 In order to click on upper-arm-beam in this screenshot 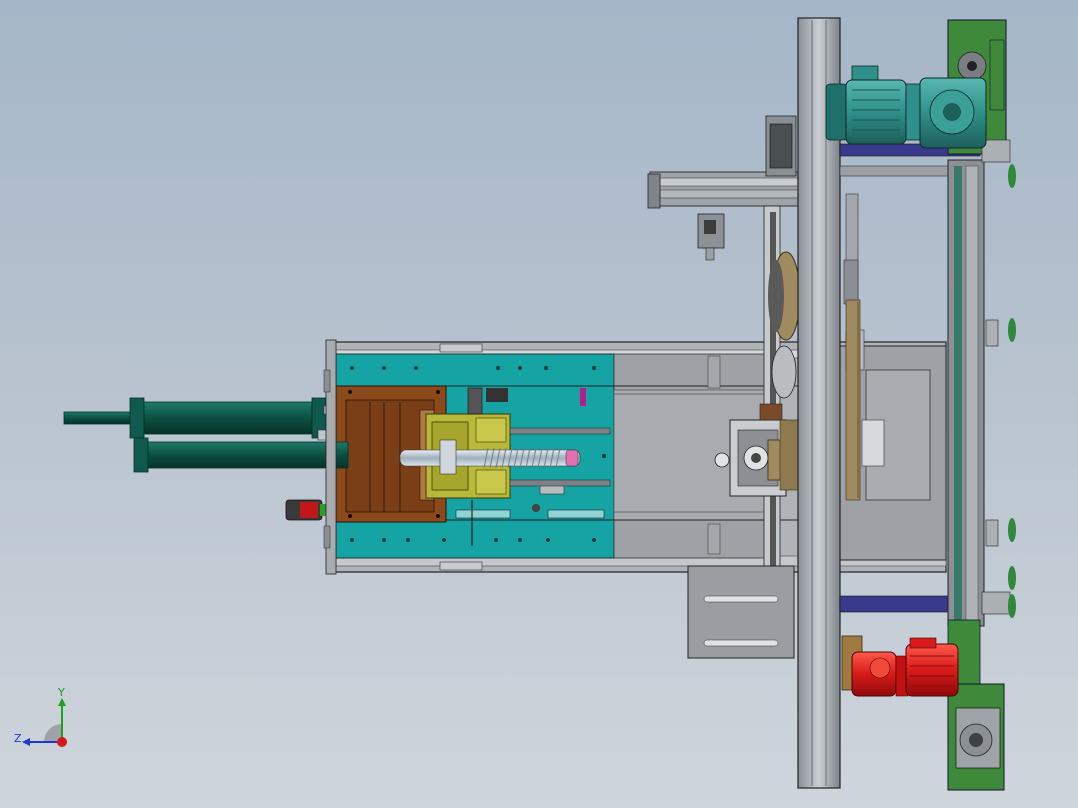, I will do `click(724, 162)`.